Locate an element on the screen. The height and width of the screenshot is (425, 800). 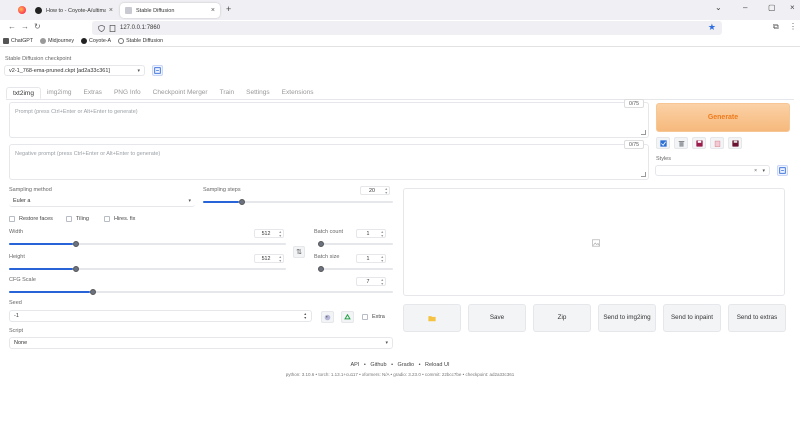
sampling-steps-number: 20 ▲ ▼ is located at coordinates (375, 190).